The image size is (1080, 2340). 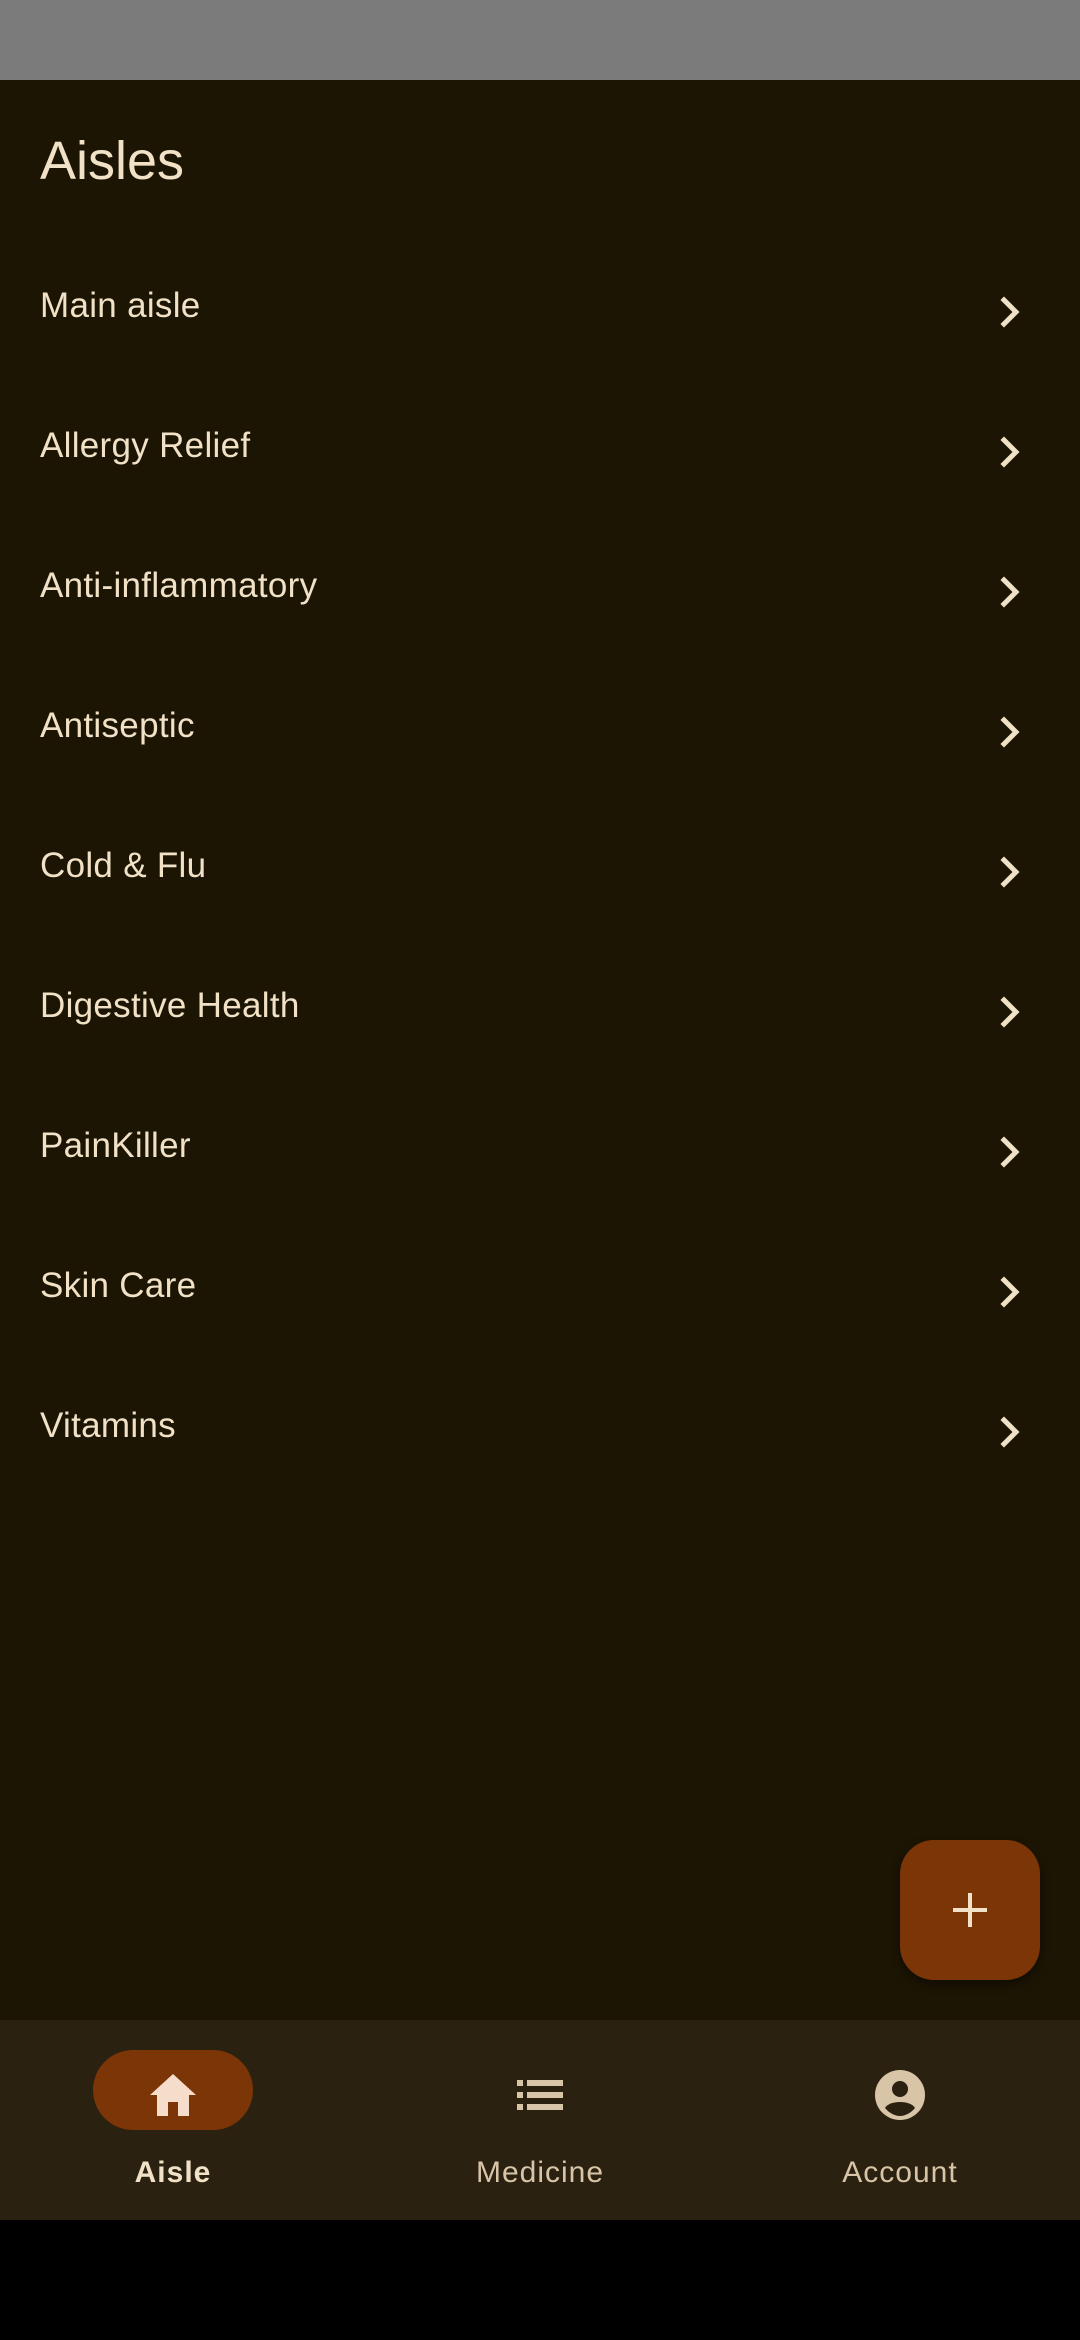 What do you see at coordinates (108, 1425) in the screenshot?
I see `aisle-label: Vitamins` at bounding box center [108, 1425].